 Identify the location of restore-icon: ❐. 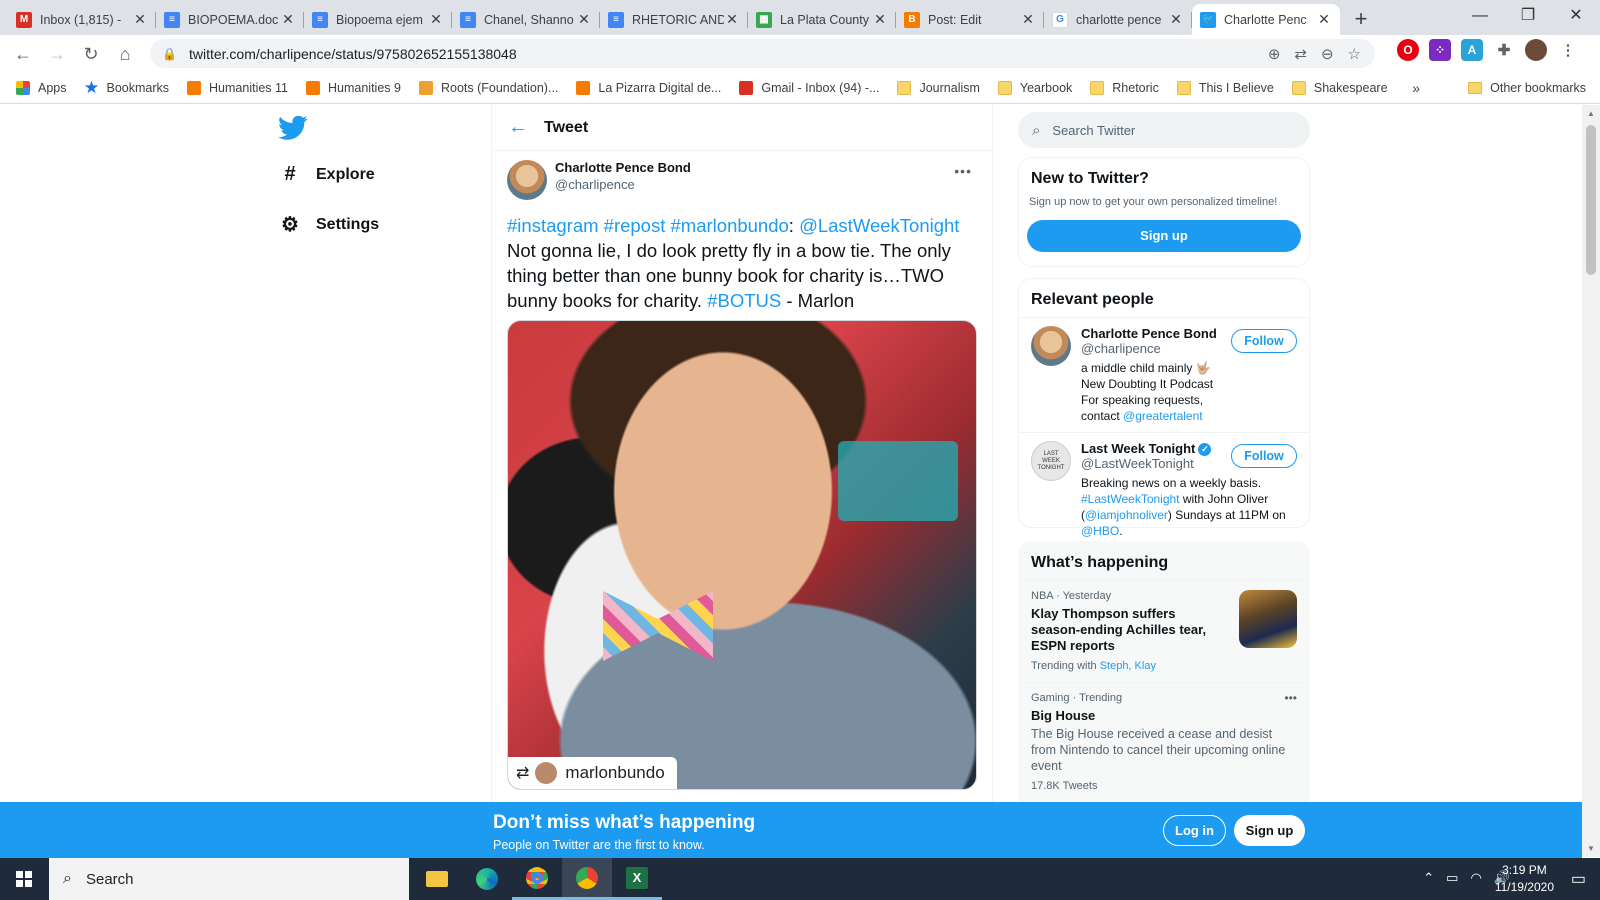
(1528, 17).